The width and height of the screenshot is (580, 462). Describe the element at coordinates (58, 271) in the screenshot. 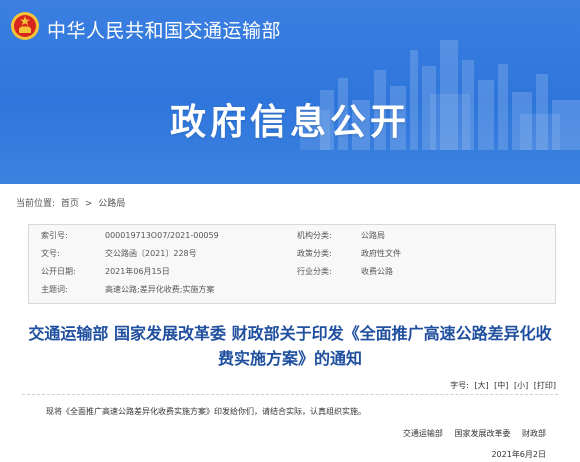

I see `date-label: 公开日期:` at that location.